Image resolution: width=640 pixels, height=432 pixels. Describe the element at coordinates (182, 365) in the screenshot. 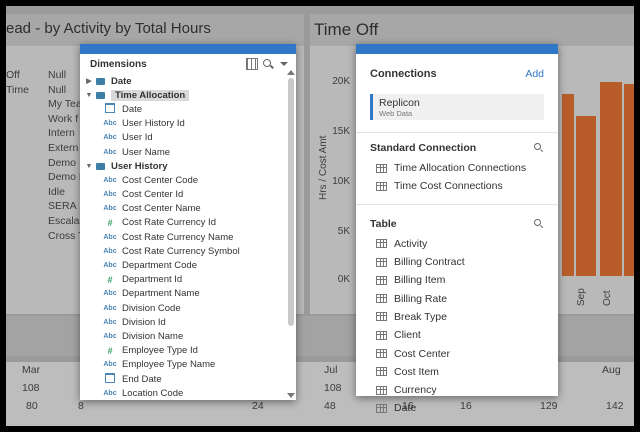

I see `dimension-field: Abc Employee Type Name` at that location.